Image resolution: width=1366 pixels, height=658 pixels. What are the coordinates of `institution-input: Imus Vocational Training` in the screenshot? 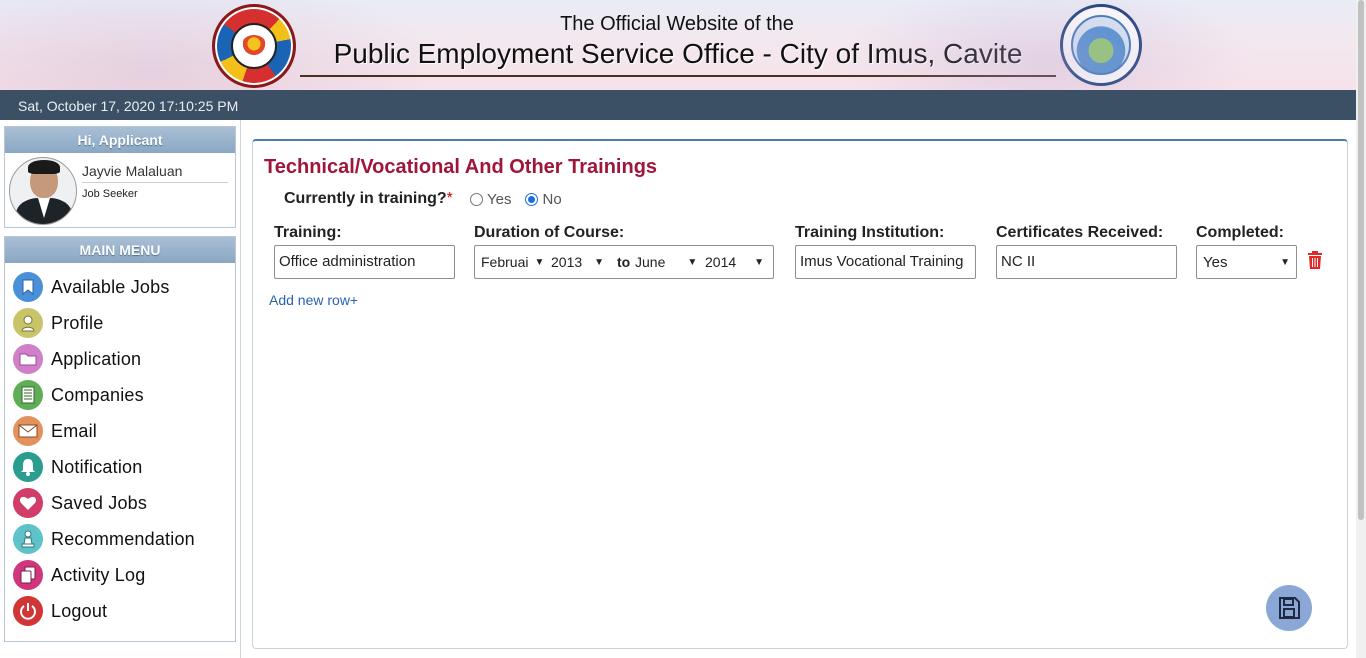 It's located at (885, 262).